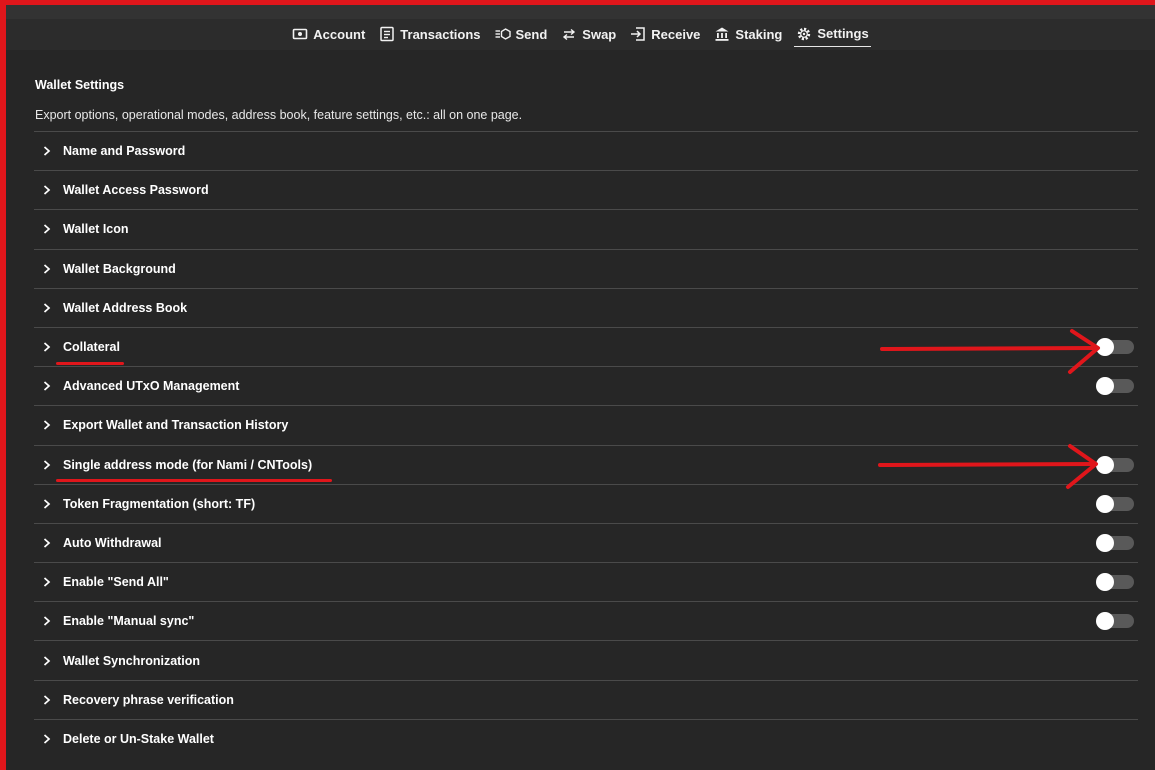 The width and height of the screenshot is (1155, 770). I want to click on receive-icon, so click(638, 34).